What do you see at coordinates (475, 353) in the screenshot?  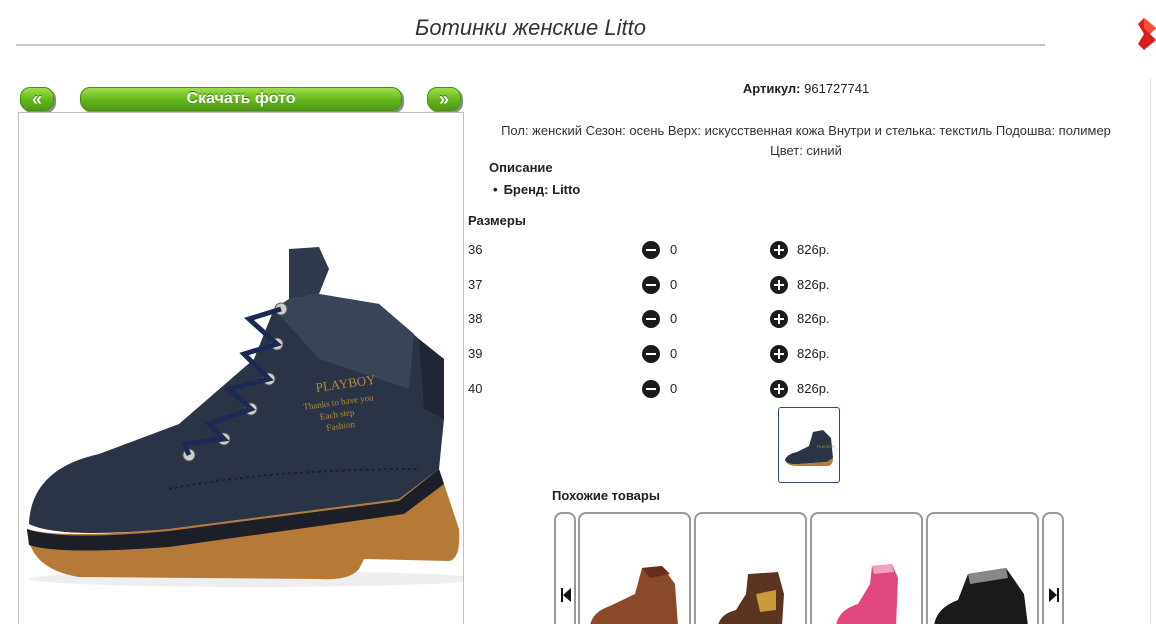 I see `size-value: 39` at bounding box center [475, 353].